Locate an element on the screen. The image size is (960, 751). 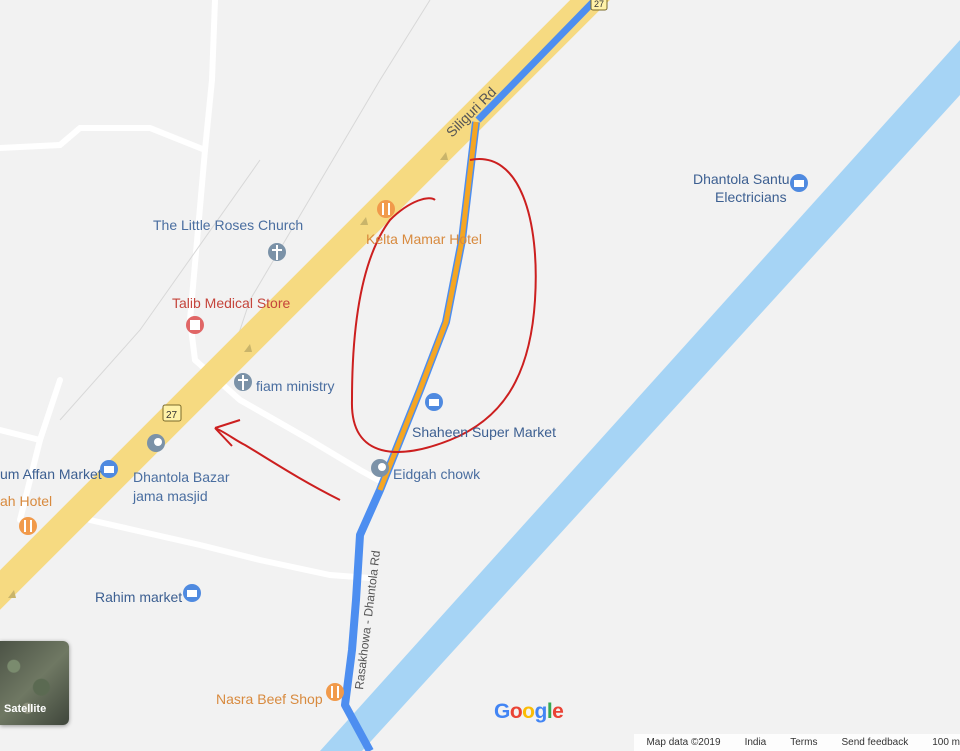
kelta-mamar-hotel-label: Kelta Mamar Hotel is located at coordinates (424, 239).